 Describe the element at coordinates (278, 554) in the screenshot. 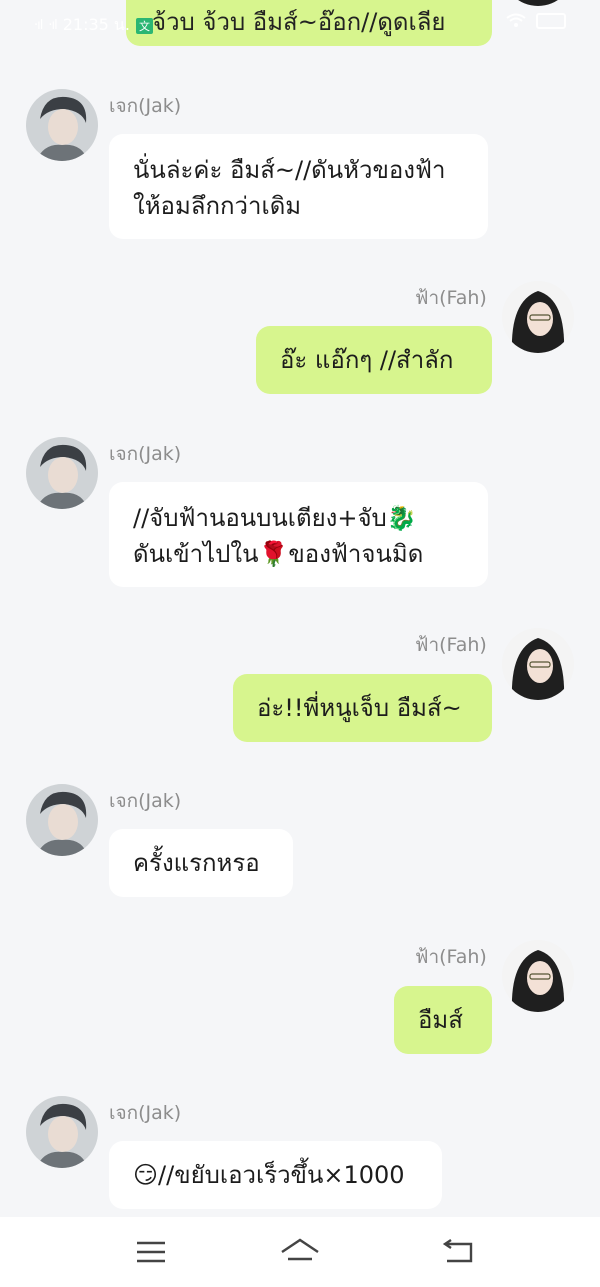

I see `message-text-line: ดันเข้าไปใน🌹ของฟ้าจนมิด` at that location.